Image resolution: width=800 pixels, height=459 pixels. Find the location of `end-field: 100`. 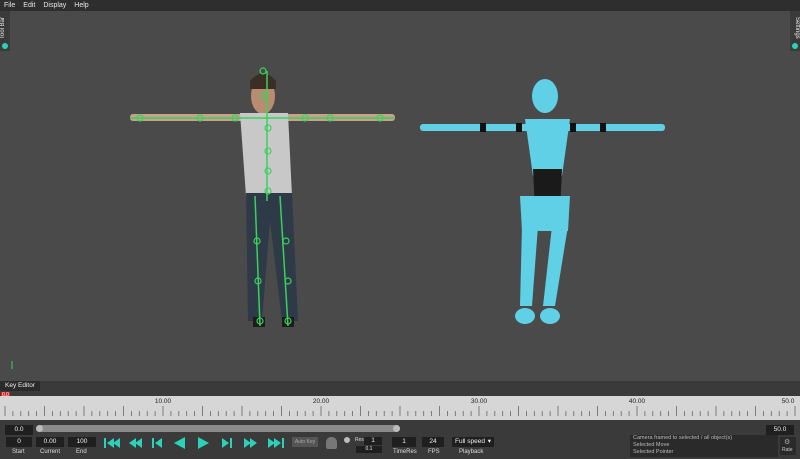

end-field: 100 is located at coordinates (82, 442).